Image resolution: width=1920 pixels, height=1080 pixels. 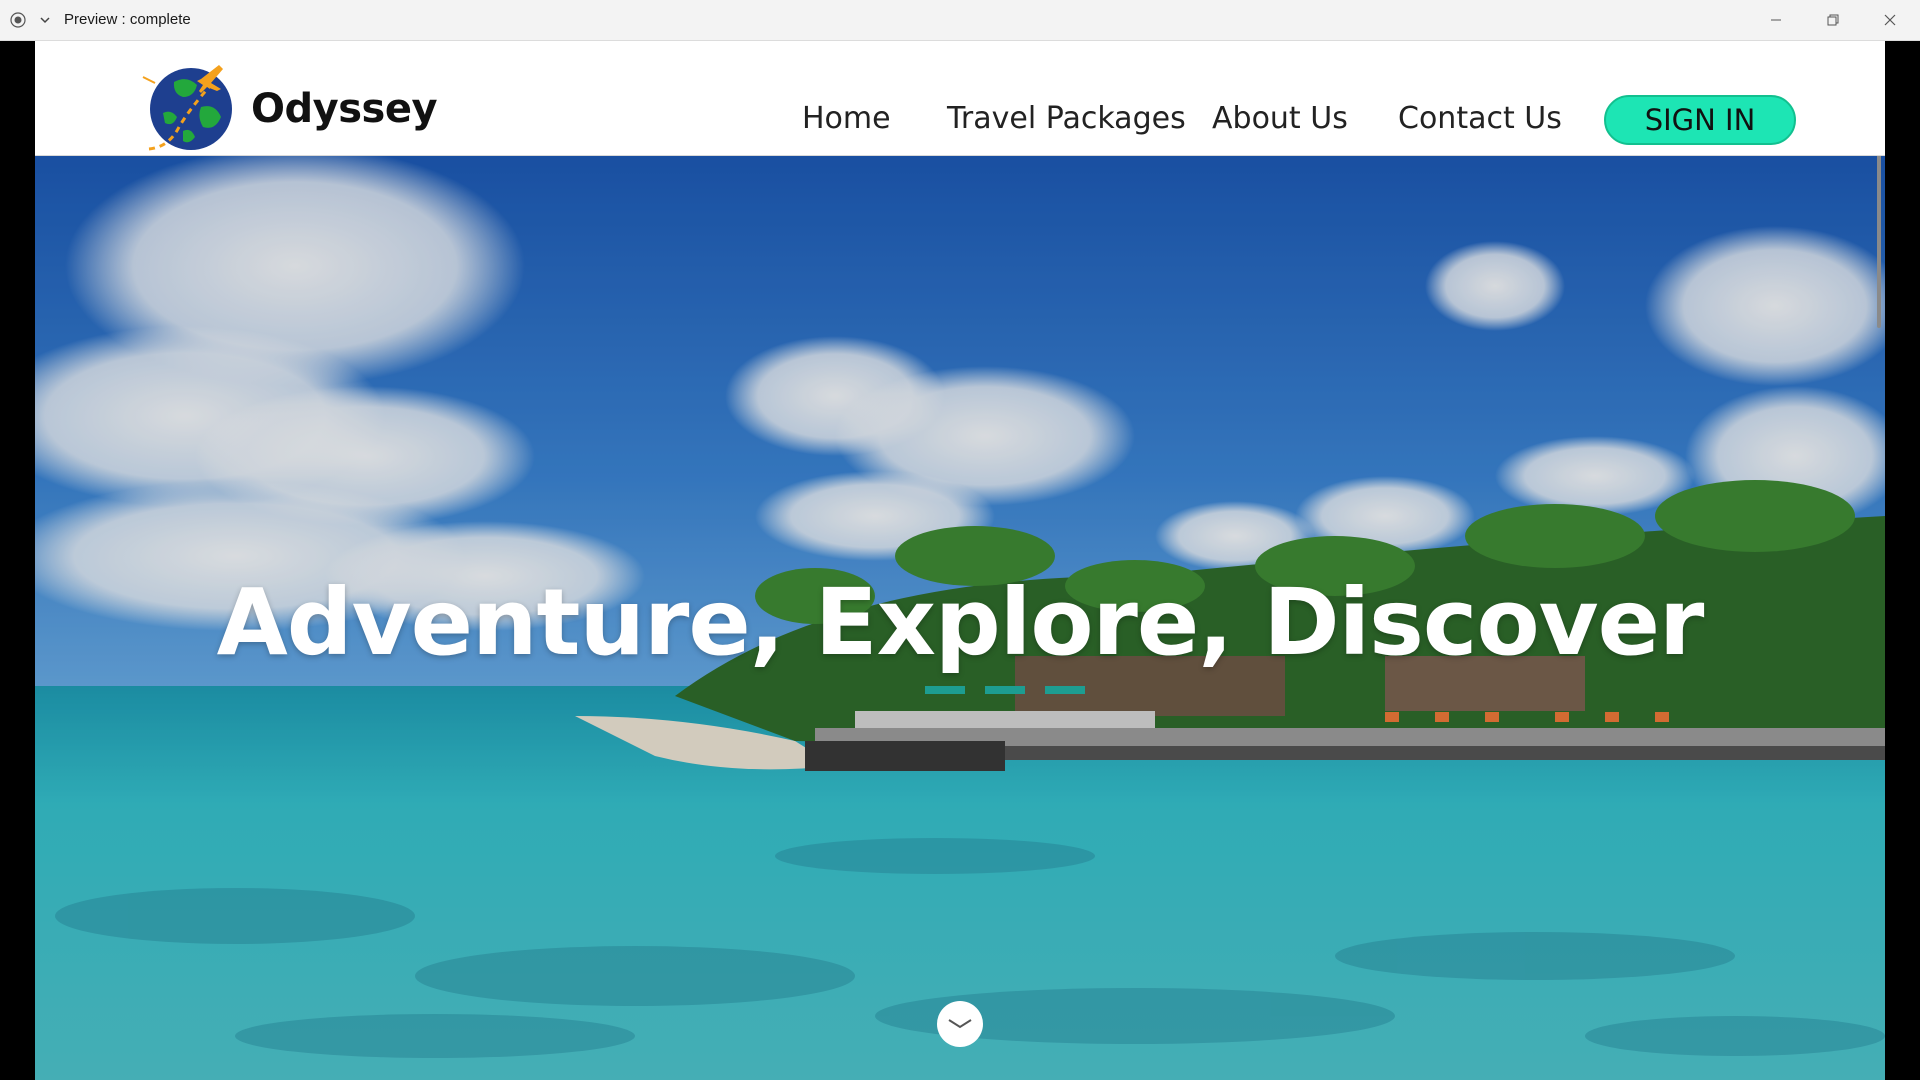 I want to click on window-title: Preview : complete, so click(x=127, y=19).